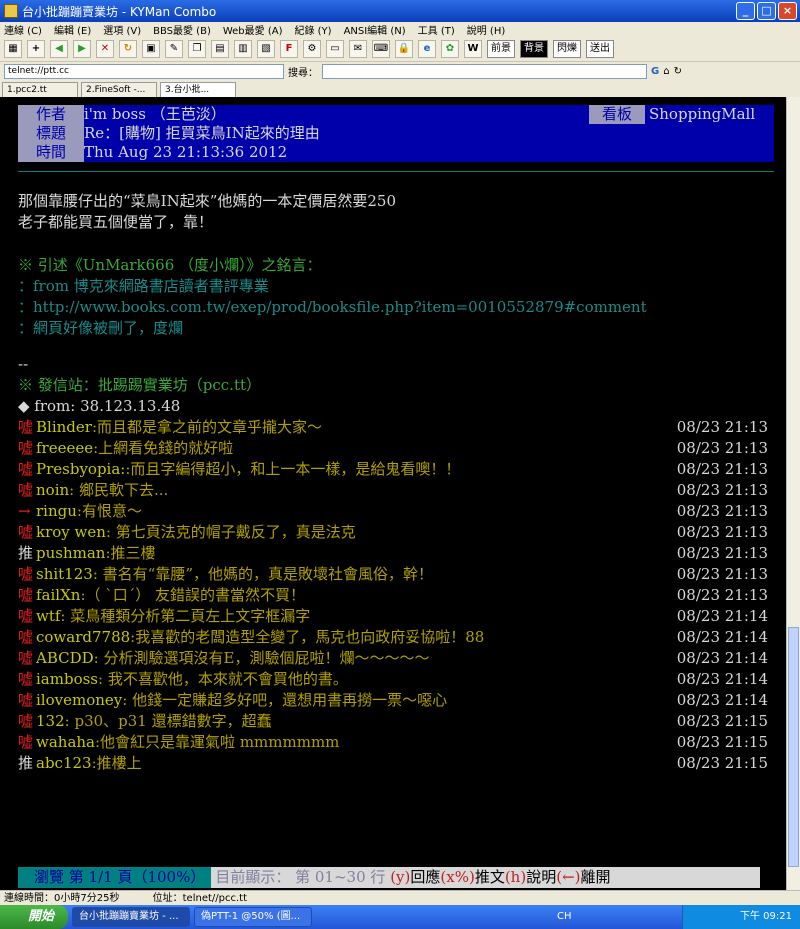  Describe the element at coordinates (23, 29) in the screenshot. I see `menu-connect: 連線 (C)` at that location.